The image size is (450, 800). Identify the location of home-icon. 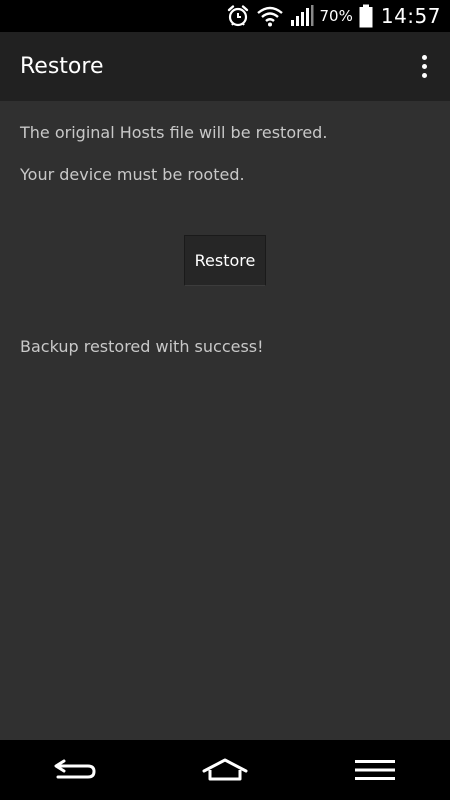
(225, 770).